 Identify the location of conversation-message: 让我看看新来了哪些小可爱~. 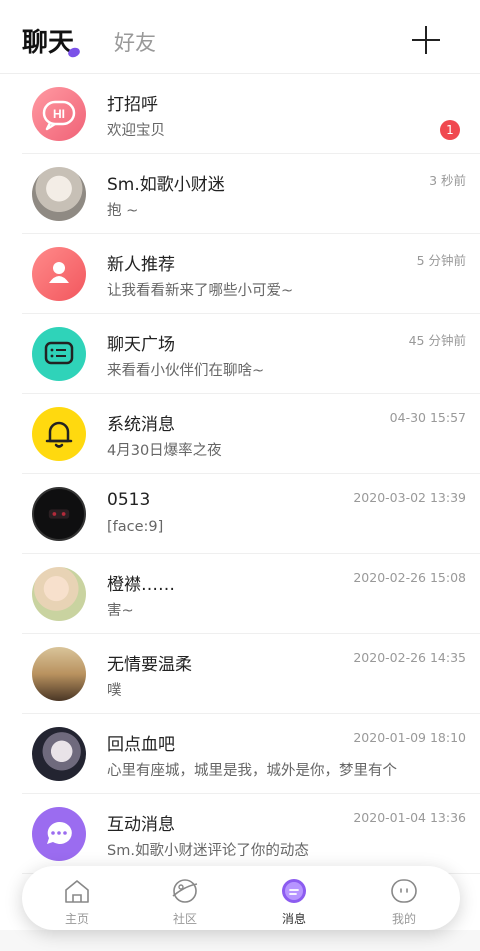
(200, 291).